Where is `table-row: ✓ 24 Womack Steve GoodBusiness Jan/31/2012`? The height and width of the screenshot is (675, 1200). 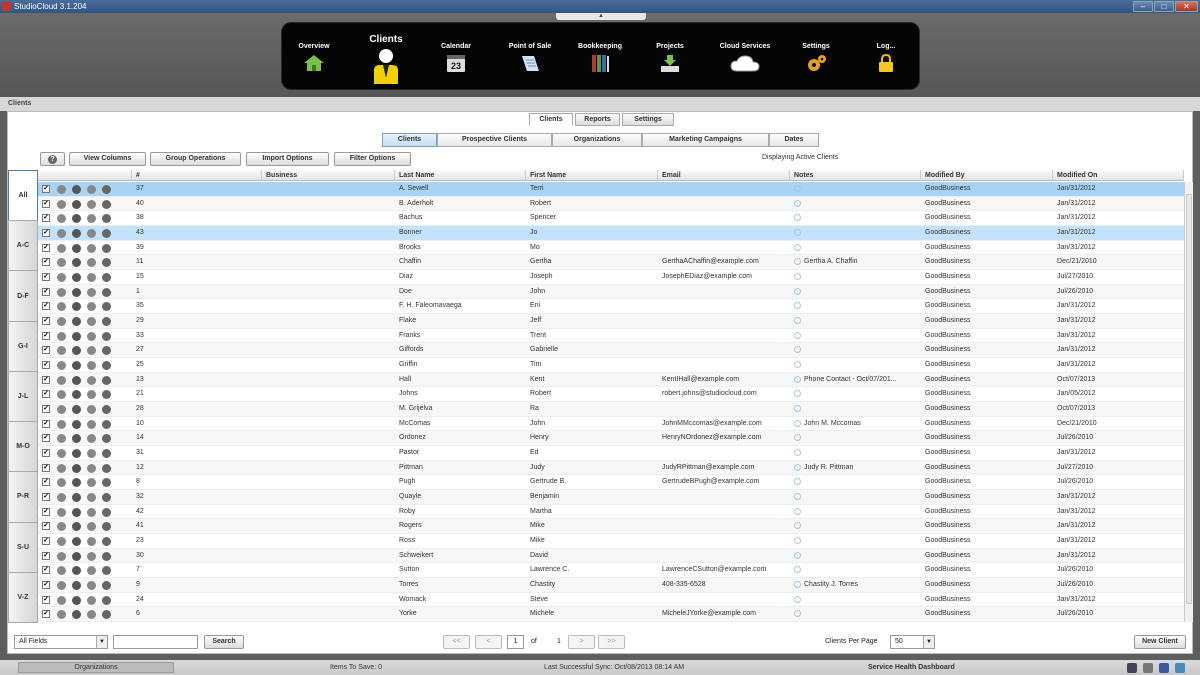 table-row: ✓ 24 Womack Steve GoodBusiness Jan/31/2012 is located at coordinates (611, 600).